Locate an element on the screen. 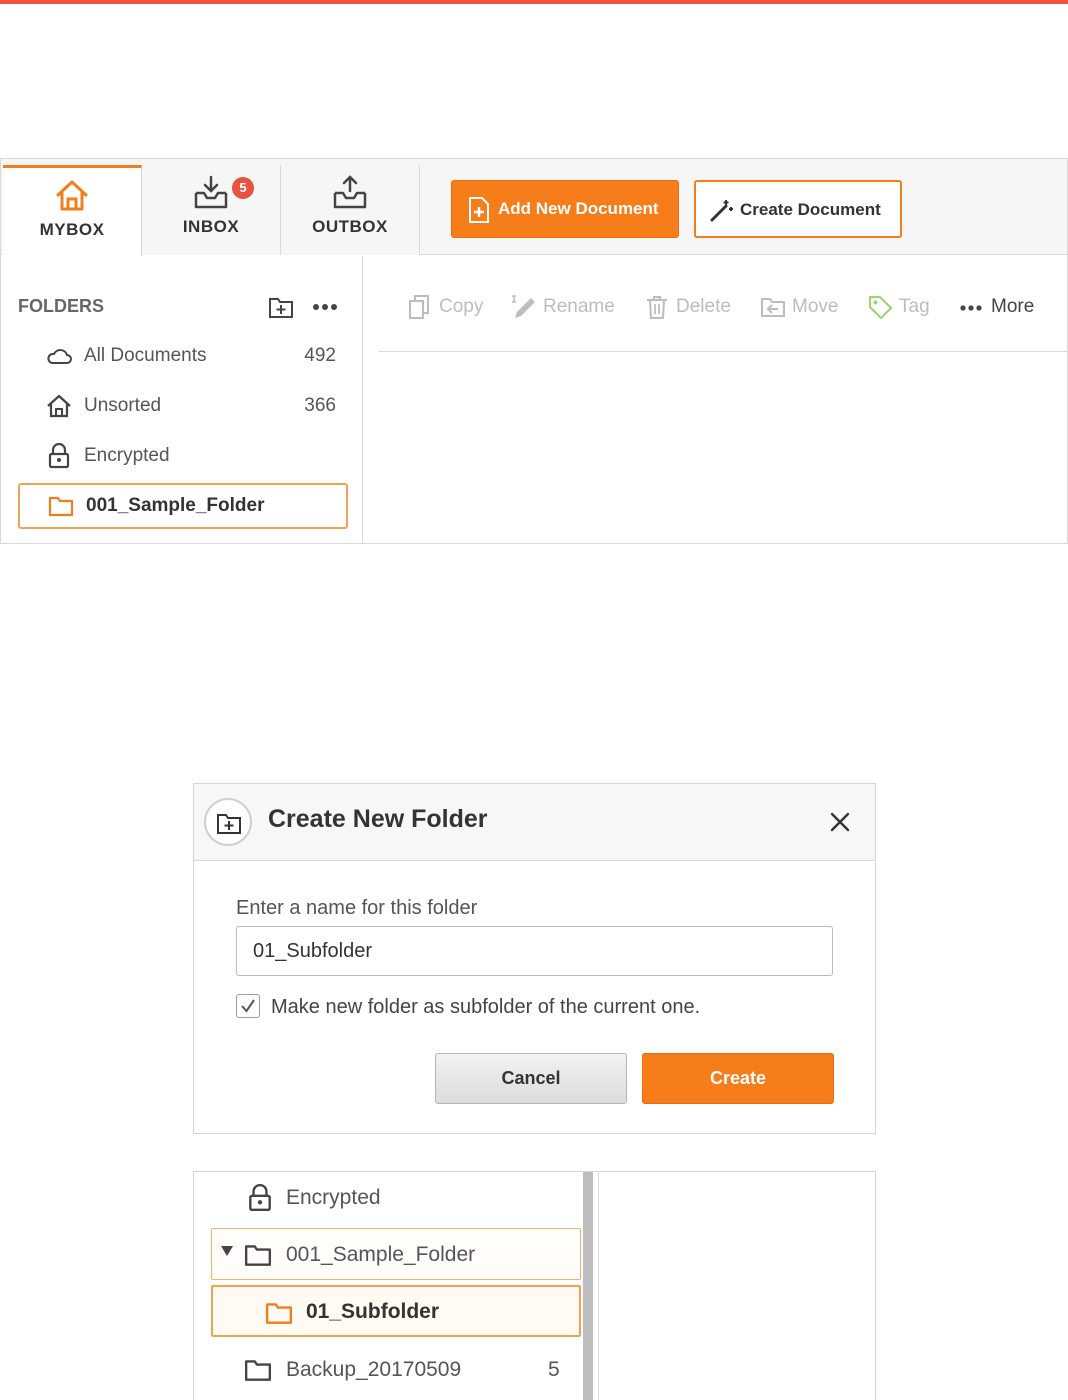 Image resolution: width=1068 pixels, height=1400 pixels. tree-item-backup-20170509: Backup_20170509 5 is located at coordinates (395, 1370).